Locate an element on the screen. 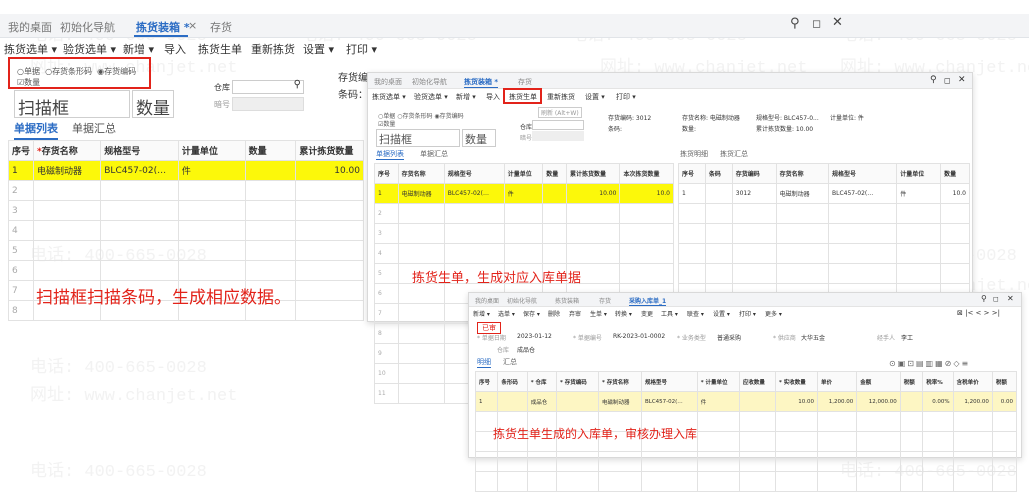 This screenshot has width=1029, height=492. w3-toolbar-item: 删除 is located at coordinates (554, 313).